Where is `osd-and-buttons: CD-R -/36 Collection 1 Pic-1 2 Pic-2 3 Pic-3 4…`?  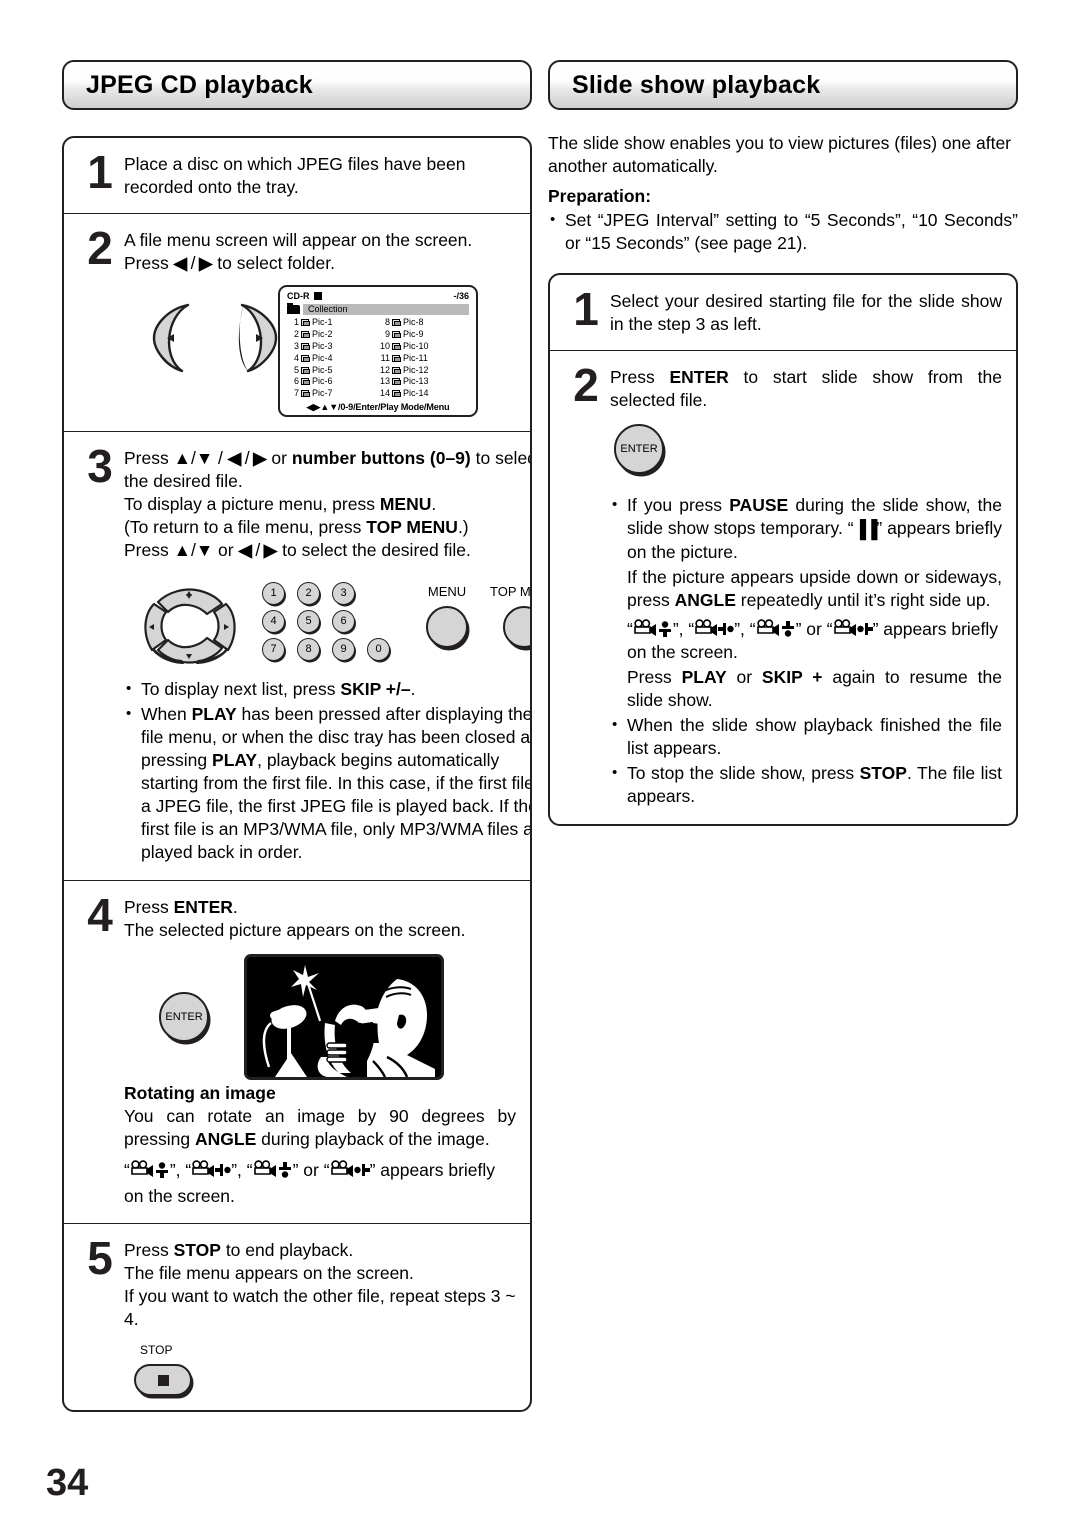 osd-and-buttons: CD-R -/36 Collection 1 Pic-1 2 Pic-2 3 Pic-3 4… is located at coordinates (320, 351).